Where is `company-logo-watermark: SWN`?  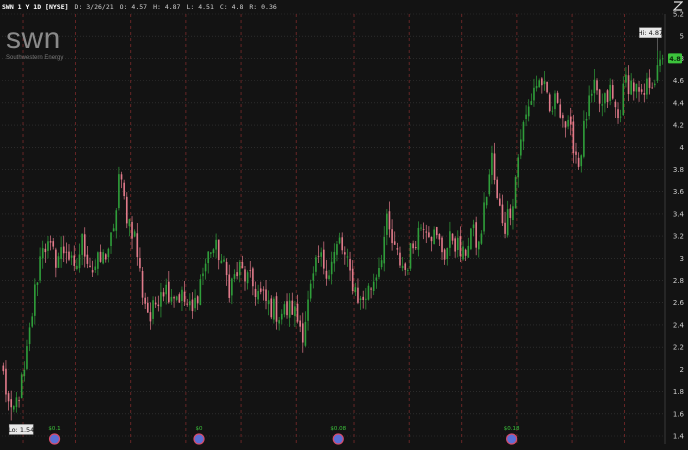 company-logo-watermark: SWN is located at coordinates (33, 38).